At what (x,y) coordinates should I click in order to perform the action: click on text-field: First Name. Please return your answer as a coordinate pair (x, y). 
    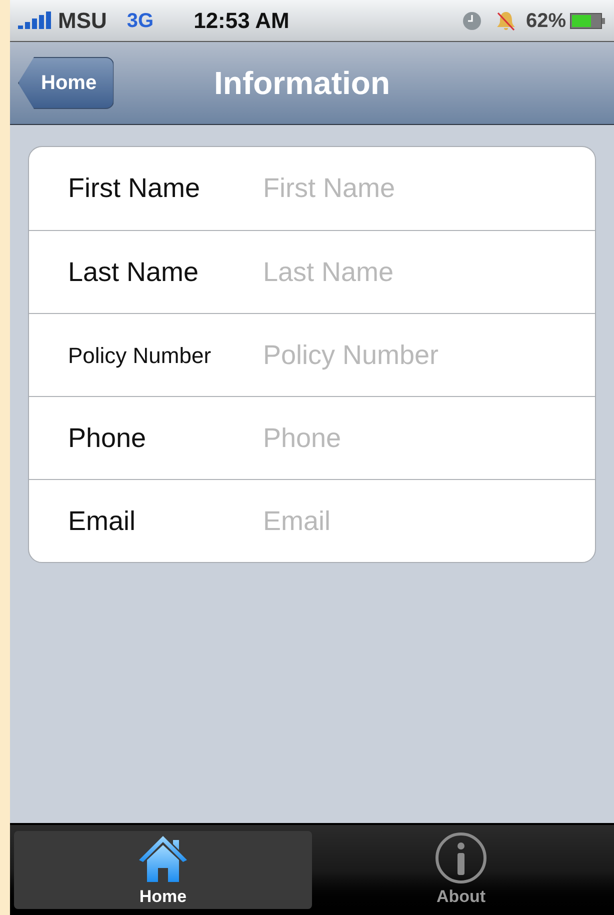
    Looking at the image, I should click on (421, 188).